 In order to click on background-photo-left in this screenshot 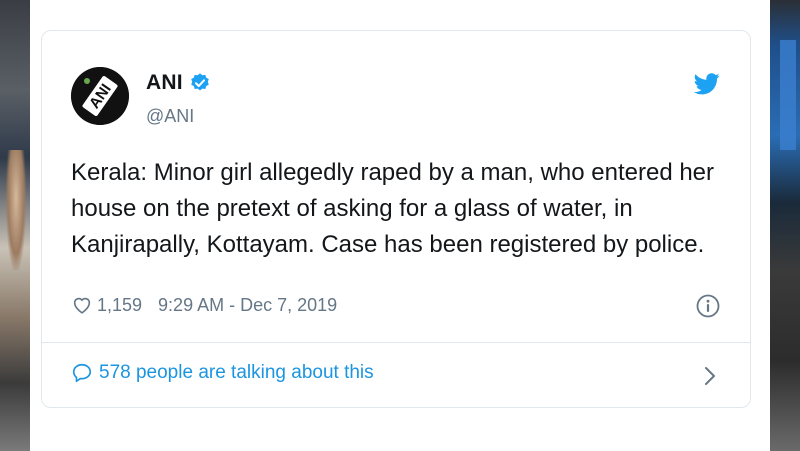, I will do `click(15, 225)`.